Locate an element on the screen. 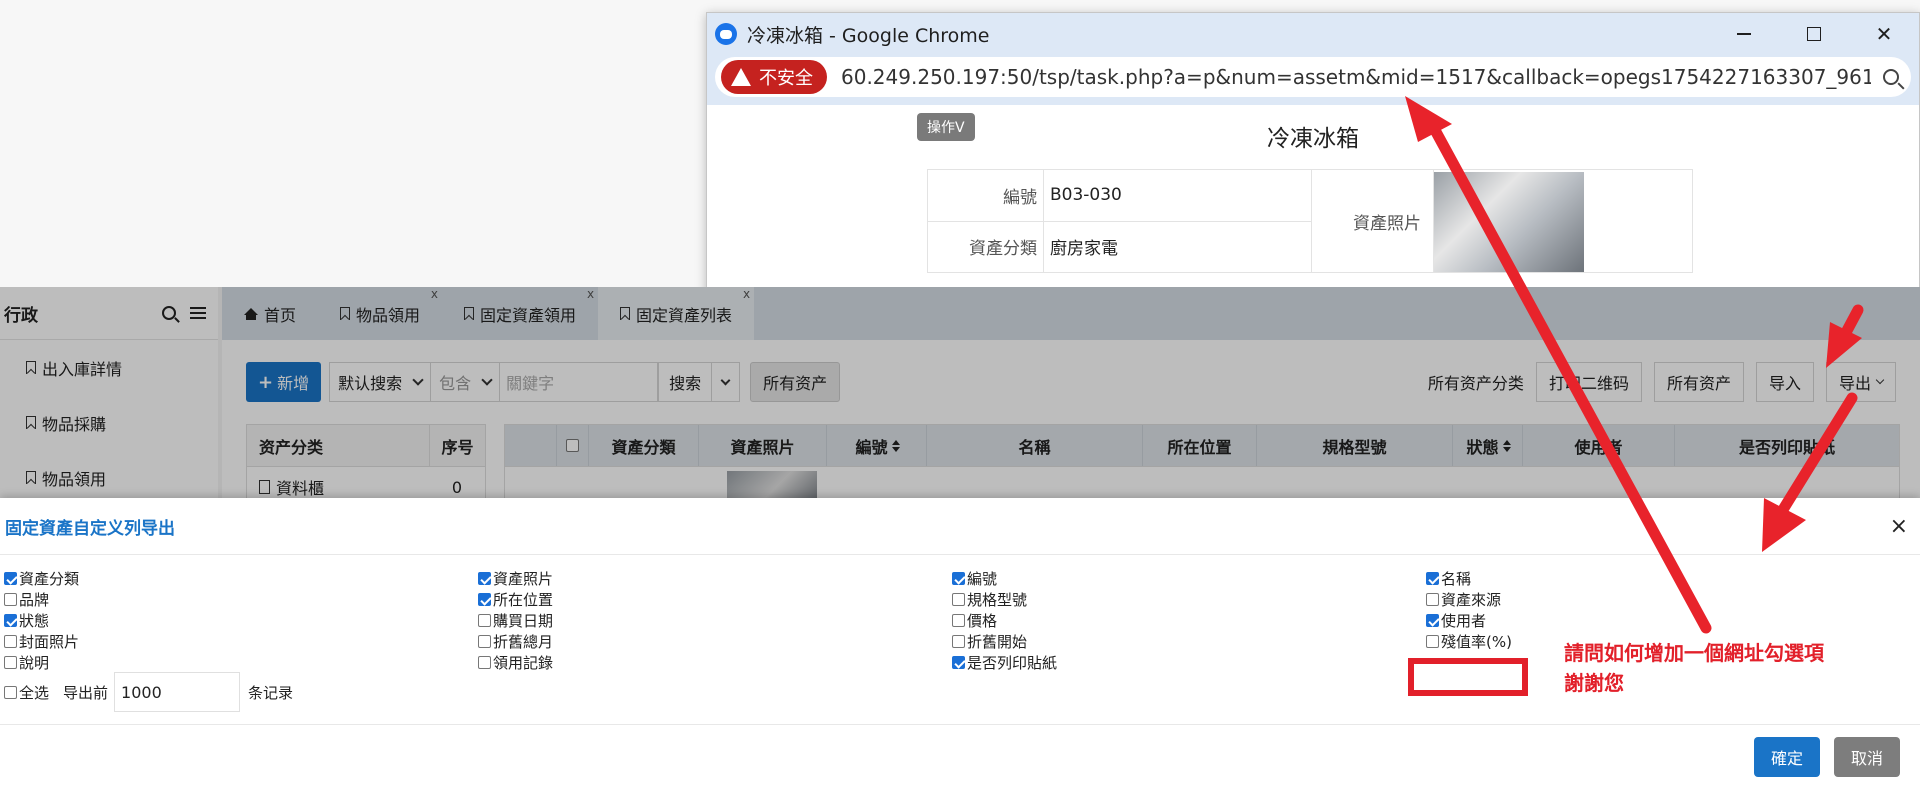  select-all-checkbox: 全选 is located at coordinates (26, 692).